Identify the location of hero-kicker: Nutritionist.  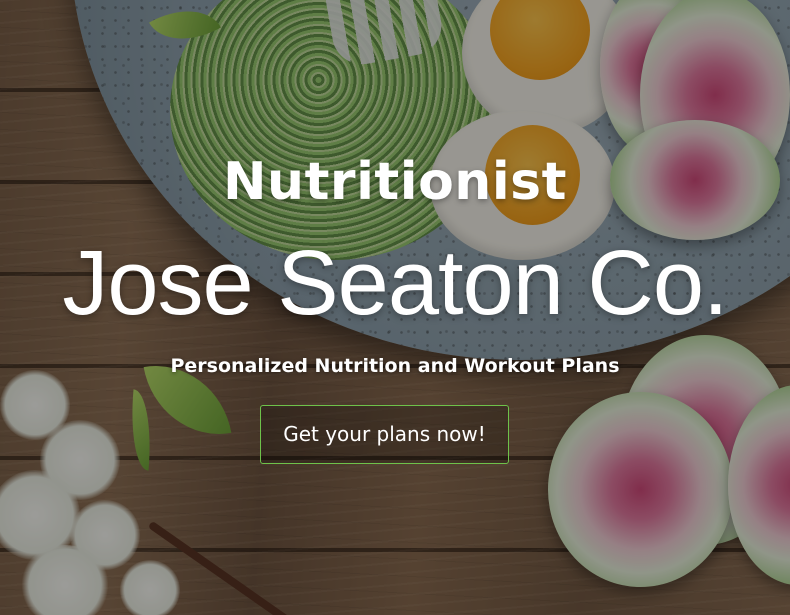
(395, 182).